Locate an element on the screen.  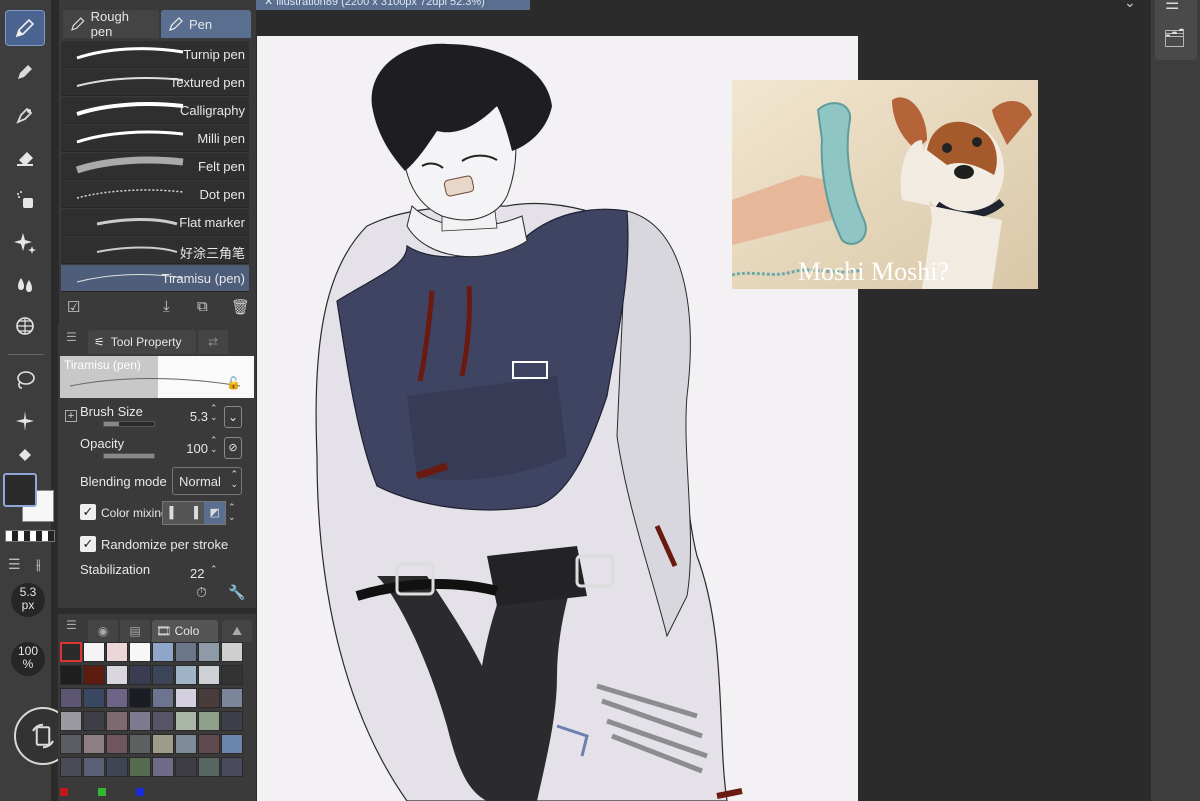
close-tab-icon: ✕ is located at coordinates (270, 4).